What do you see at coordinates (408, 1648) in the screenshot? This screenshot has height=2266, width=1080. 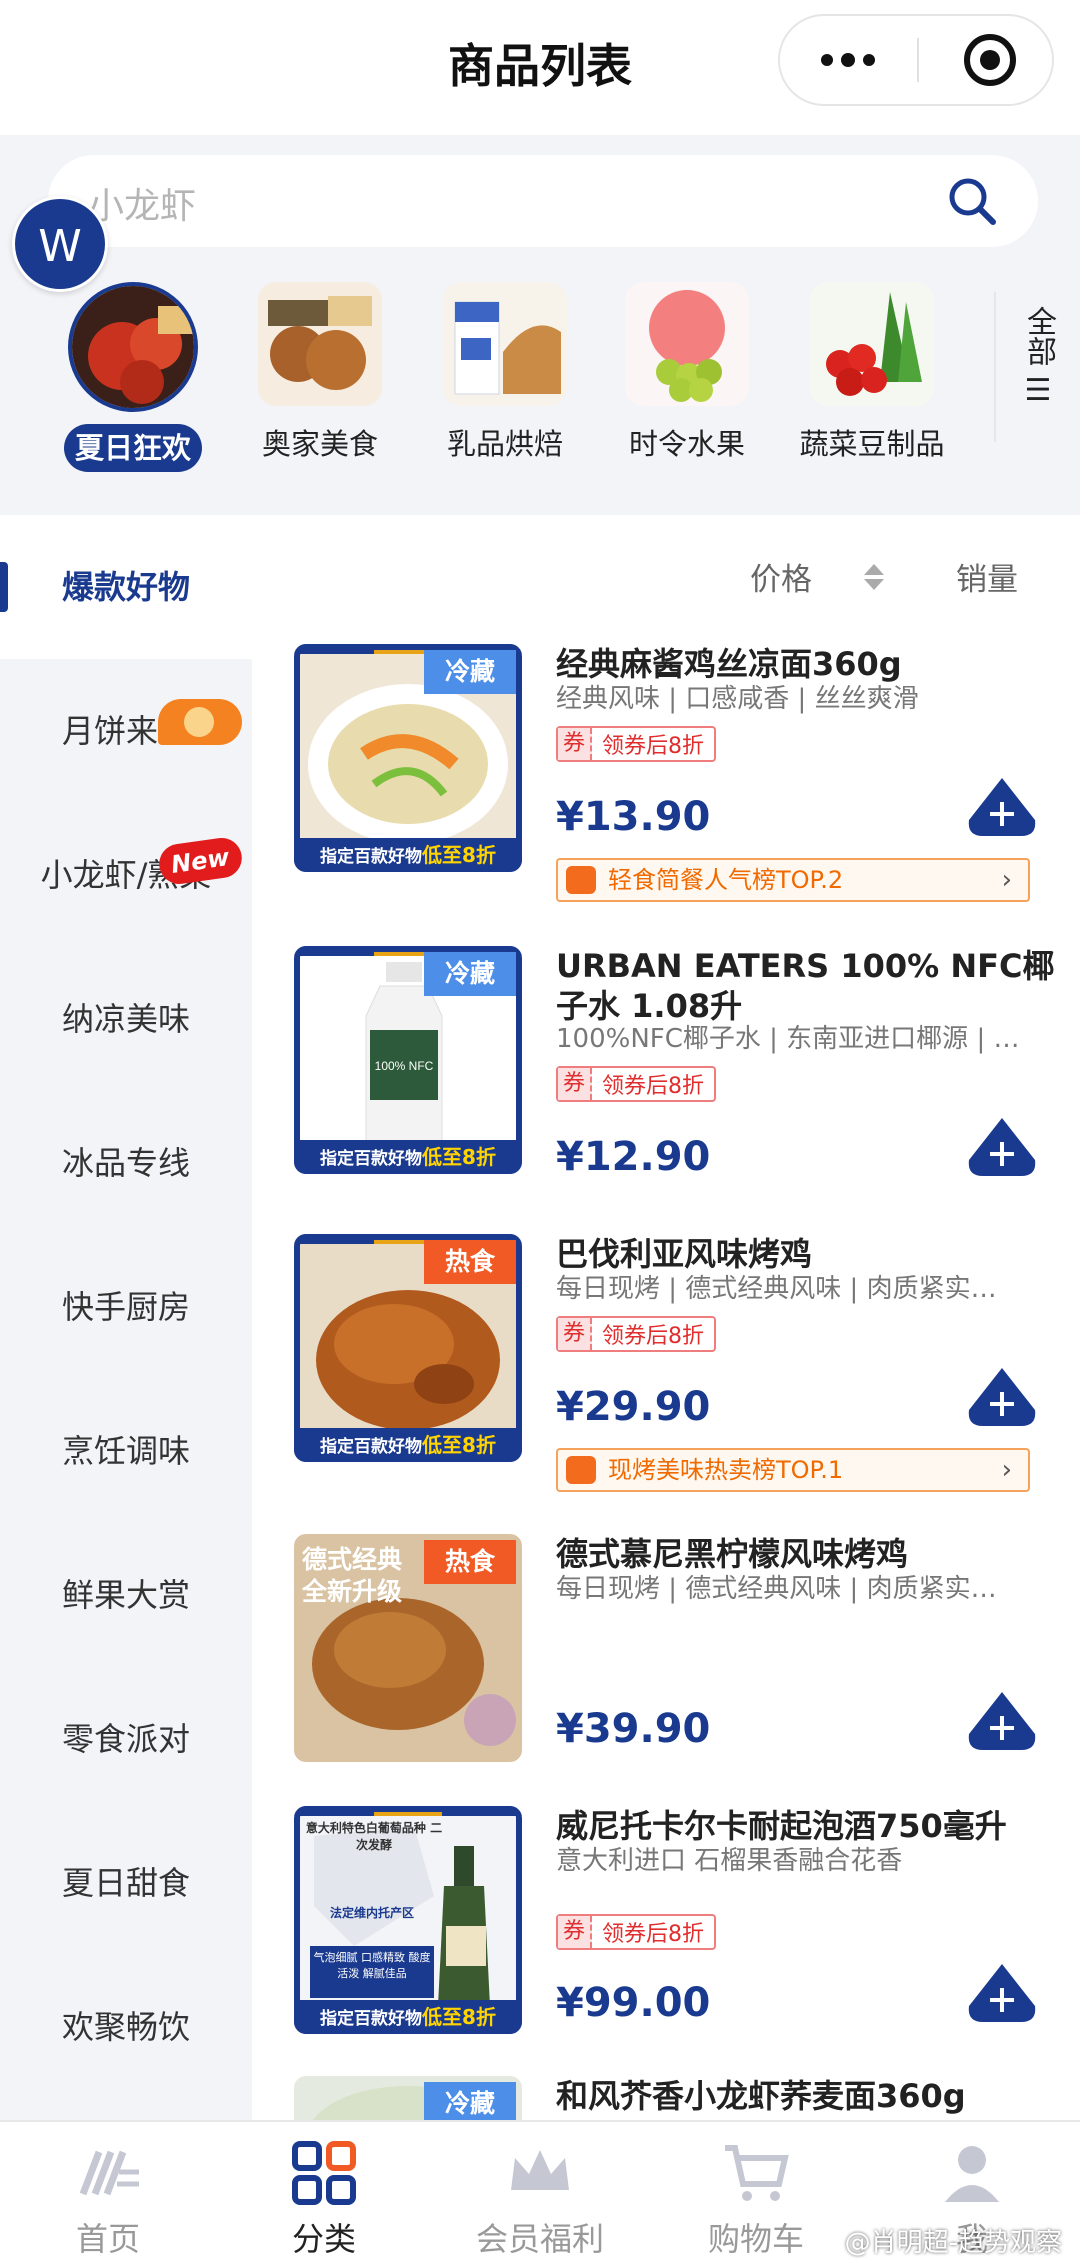 I see `product-image: 德式经典 全新升级 热食` at bounding box center [408, 1648].